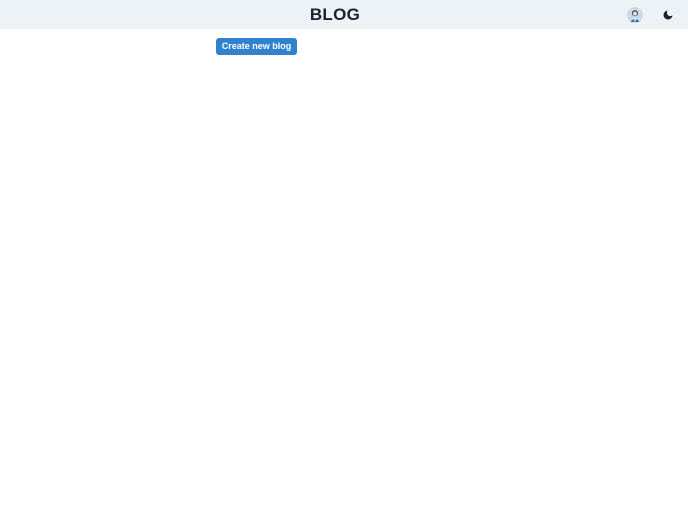 The image size is (688, 512). What do you see at coordinates (635, 15) in the screenshot?
I see `user-avatar-icon` at bounding box center [635, 15].